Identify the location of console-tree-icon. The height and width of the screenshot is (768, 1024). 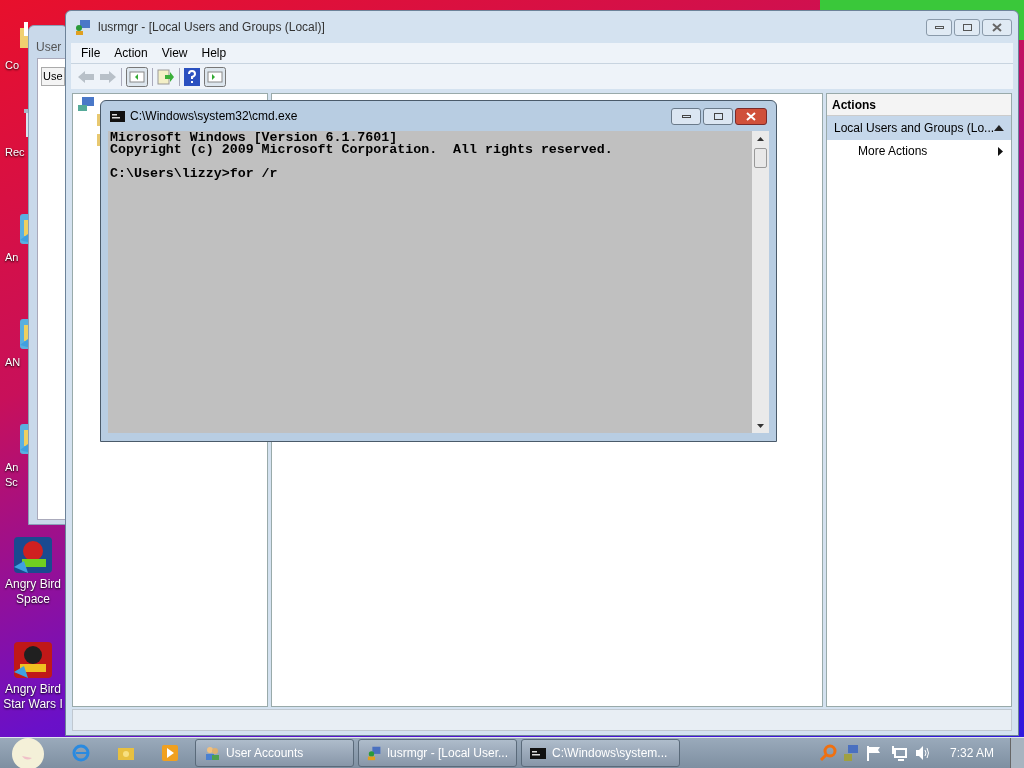
(137, 76).